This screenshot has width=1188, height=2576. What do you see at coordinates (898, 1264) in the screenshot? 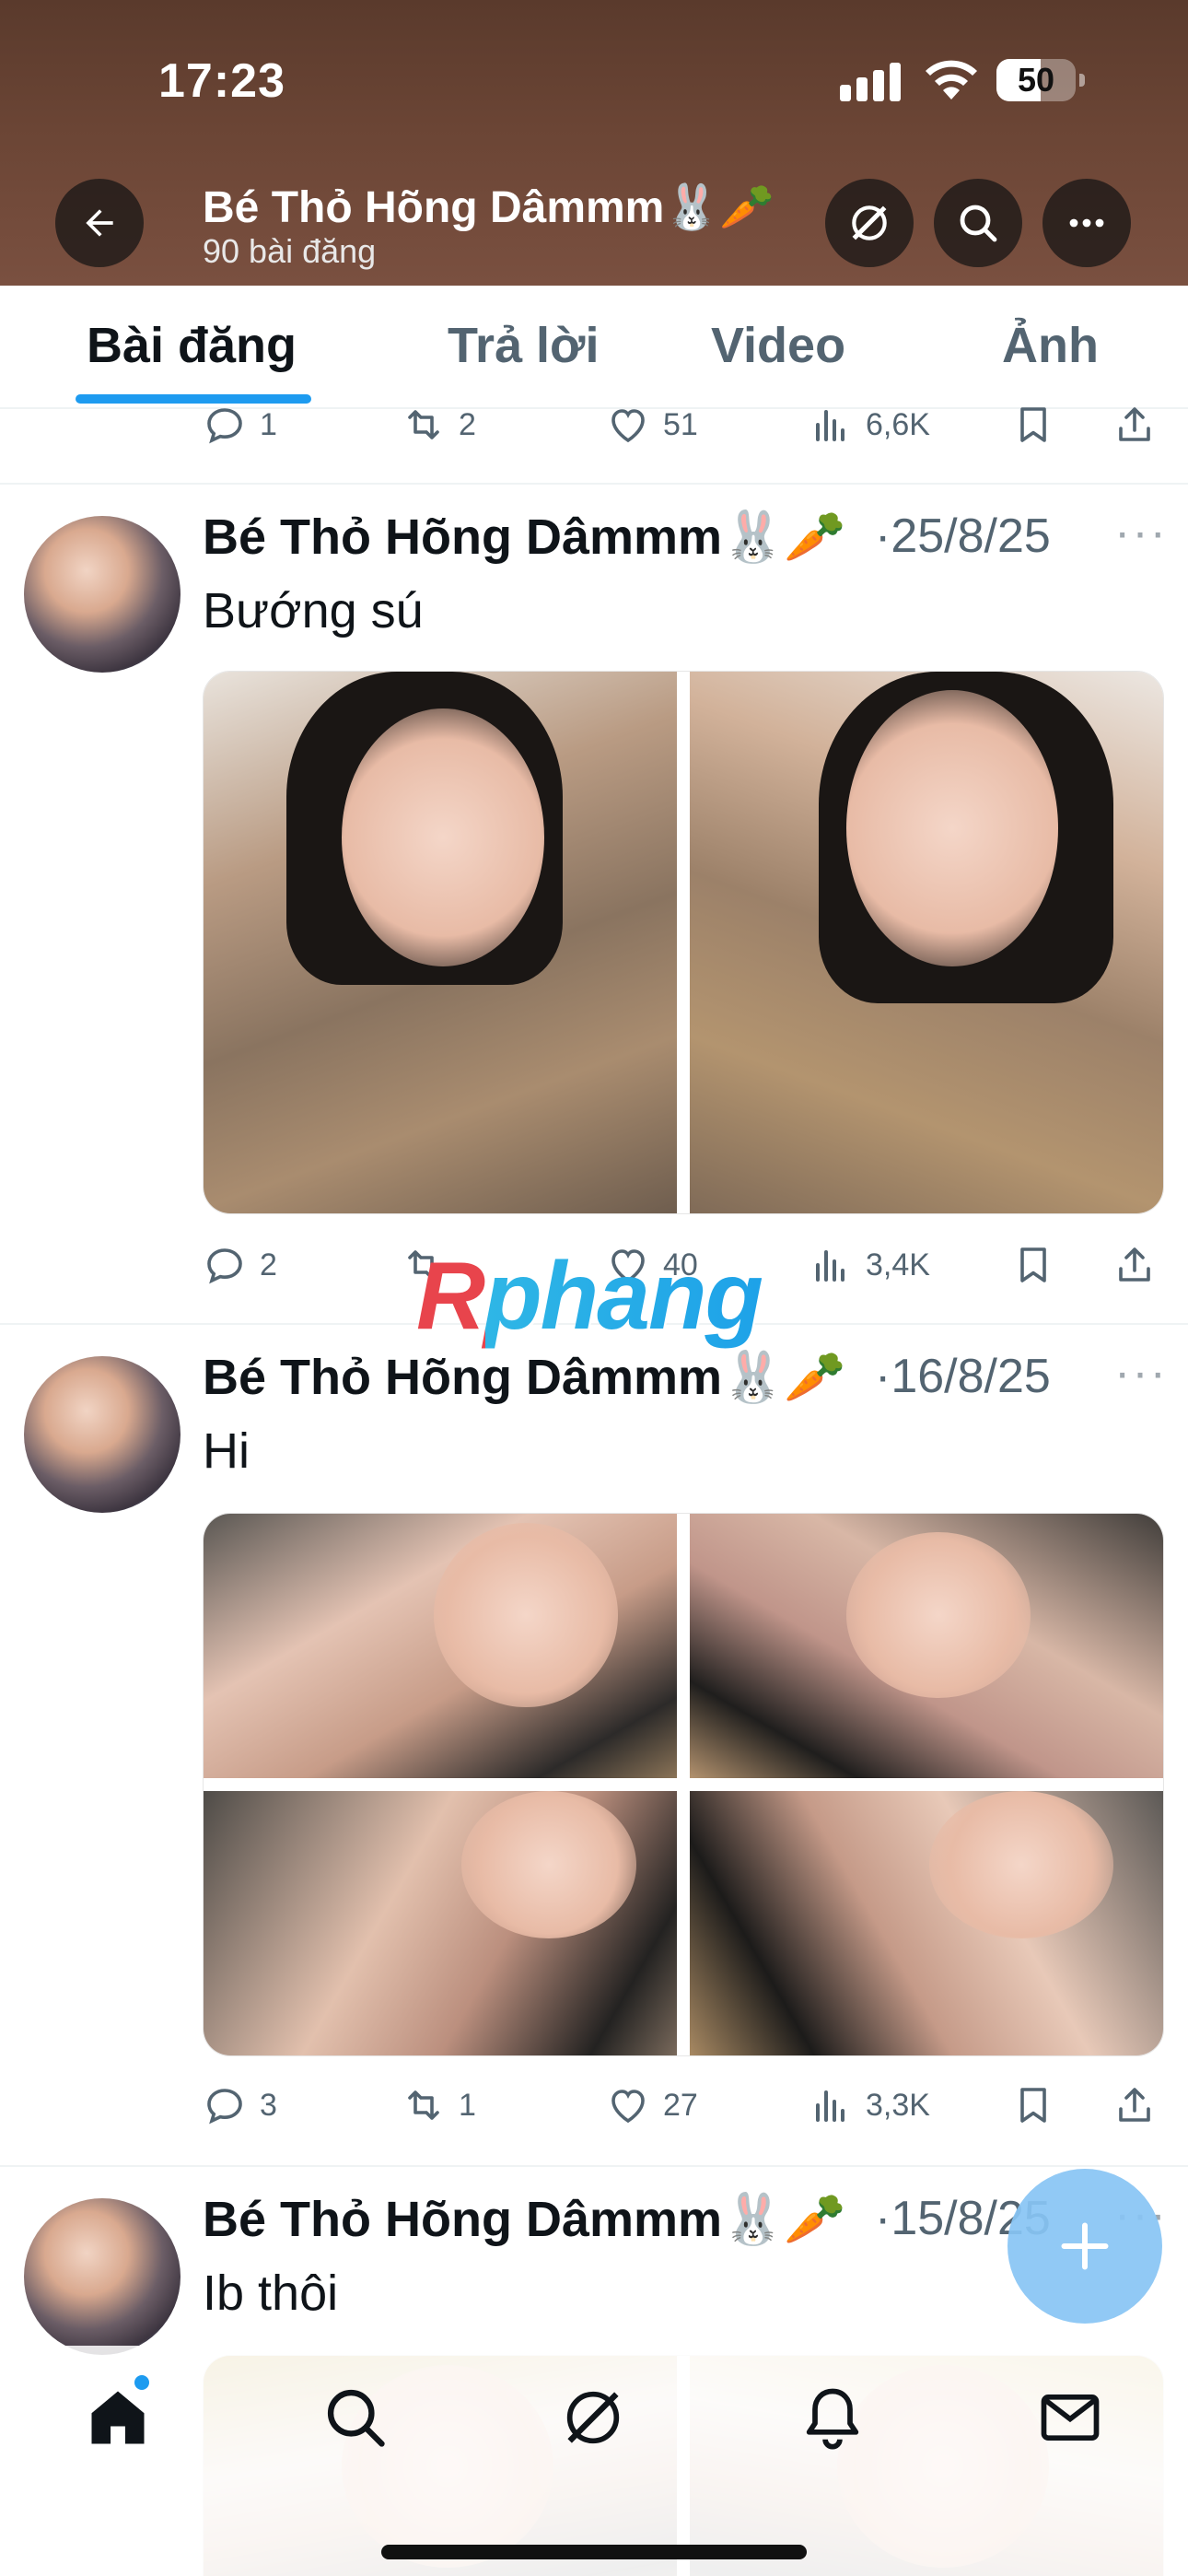
I see `view-count: 3,4K` at bounding box center [898, 1264].